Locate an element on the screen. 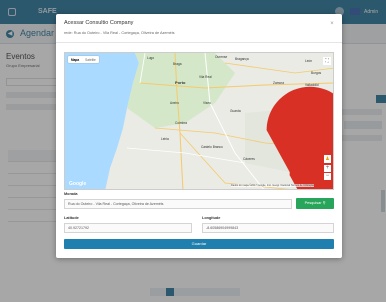 The width and height of the screenshot is (386, 302). search-button-label: Pesquisar is located at coordinates (313, 203).